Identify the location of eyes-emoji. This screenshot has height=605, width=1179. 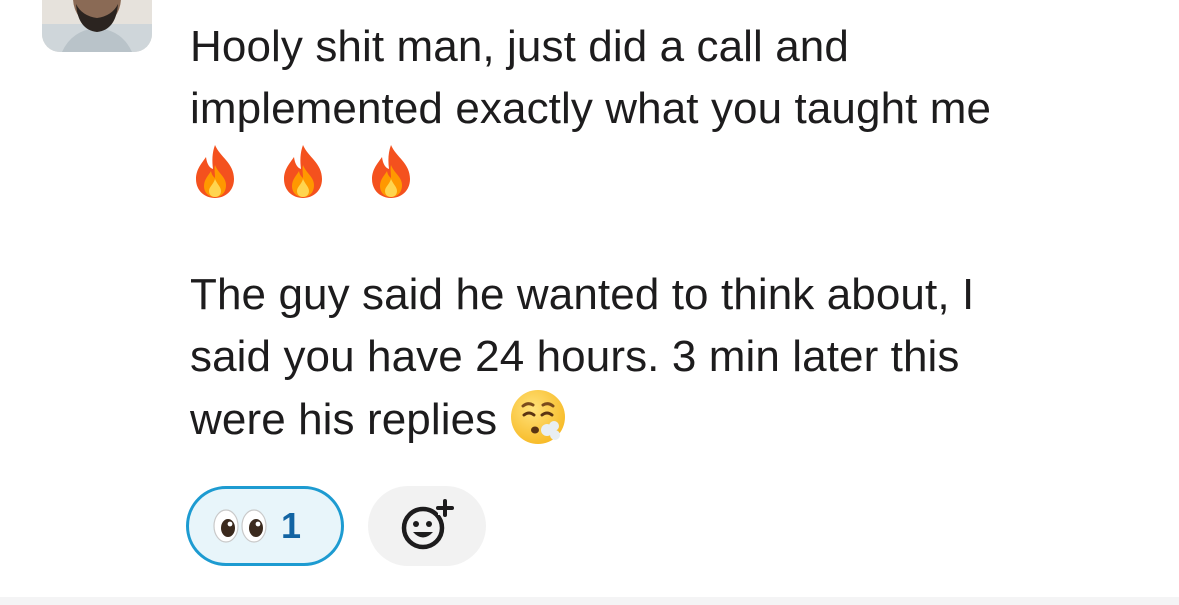
(240, 526).